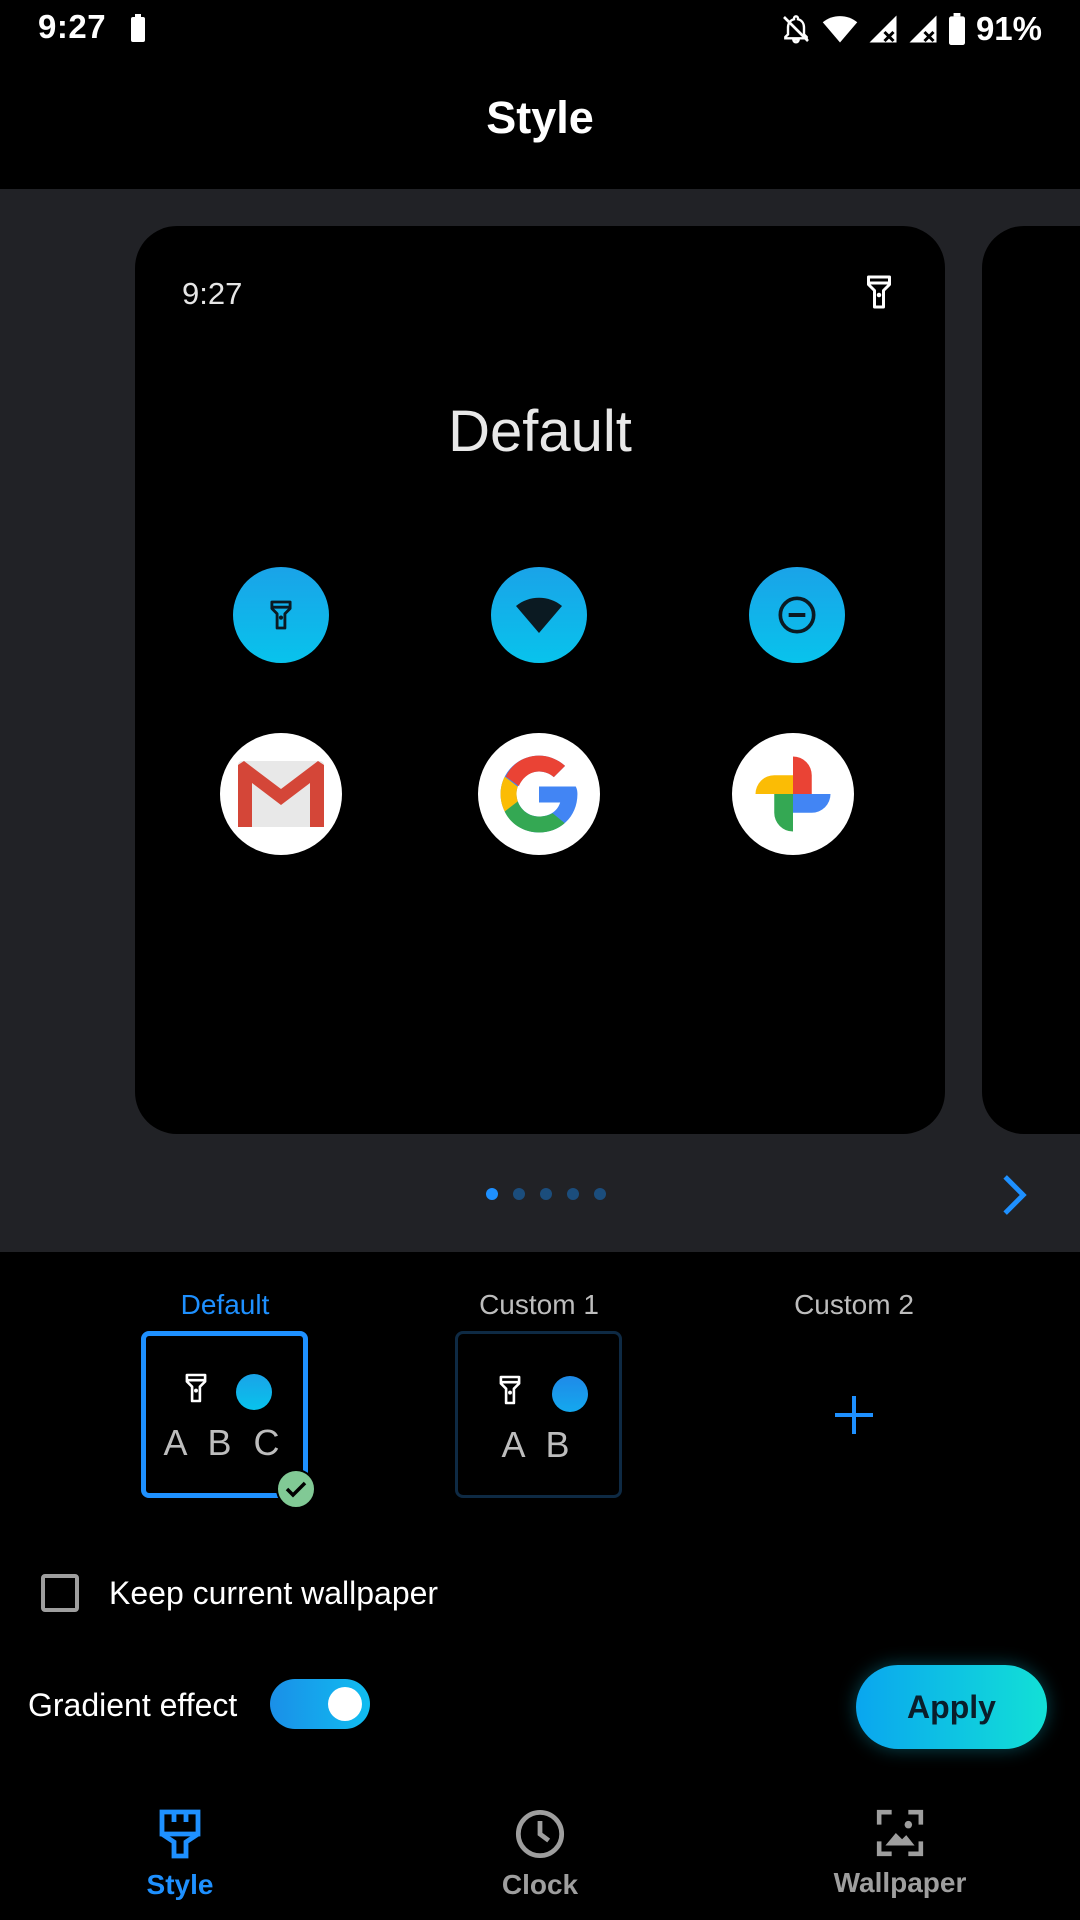  What do you see at coordinates (180, 1884) in the screenshot?
I see `nav-style-label: Style` at bounding box center [180, 1884].